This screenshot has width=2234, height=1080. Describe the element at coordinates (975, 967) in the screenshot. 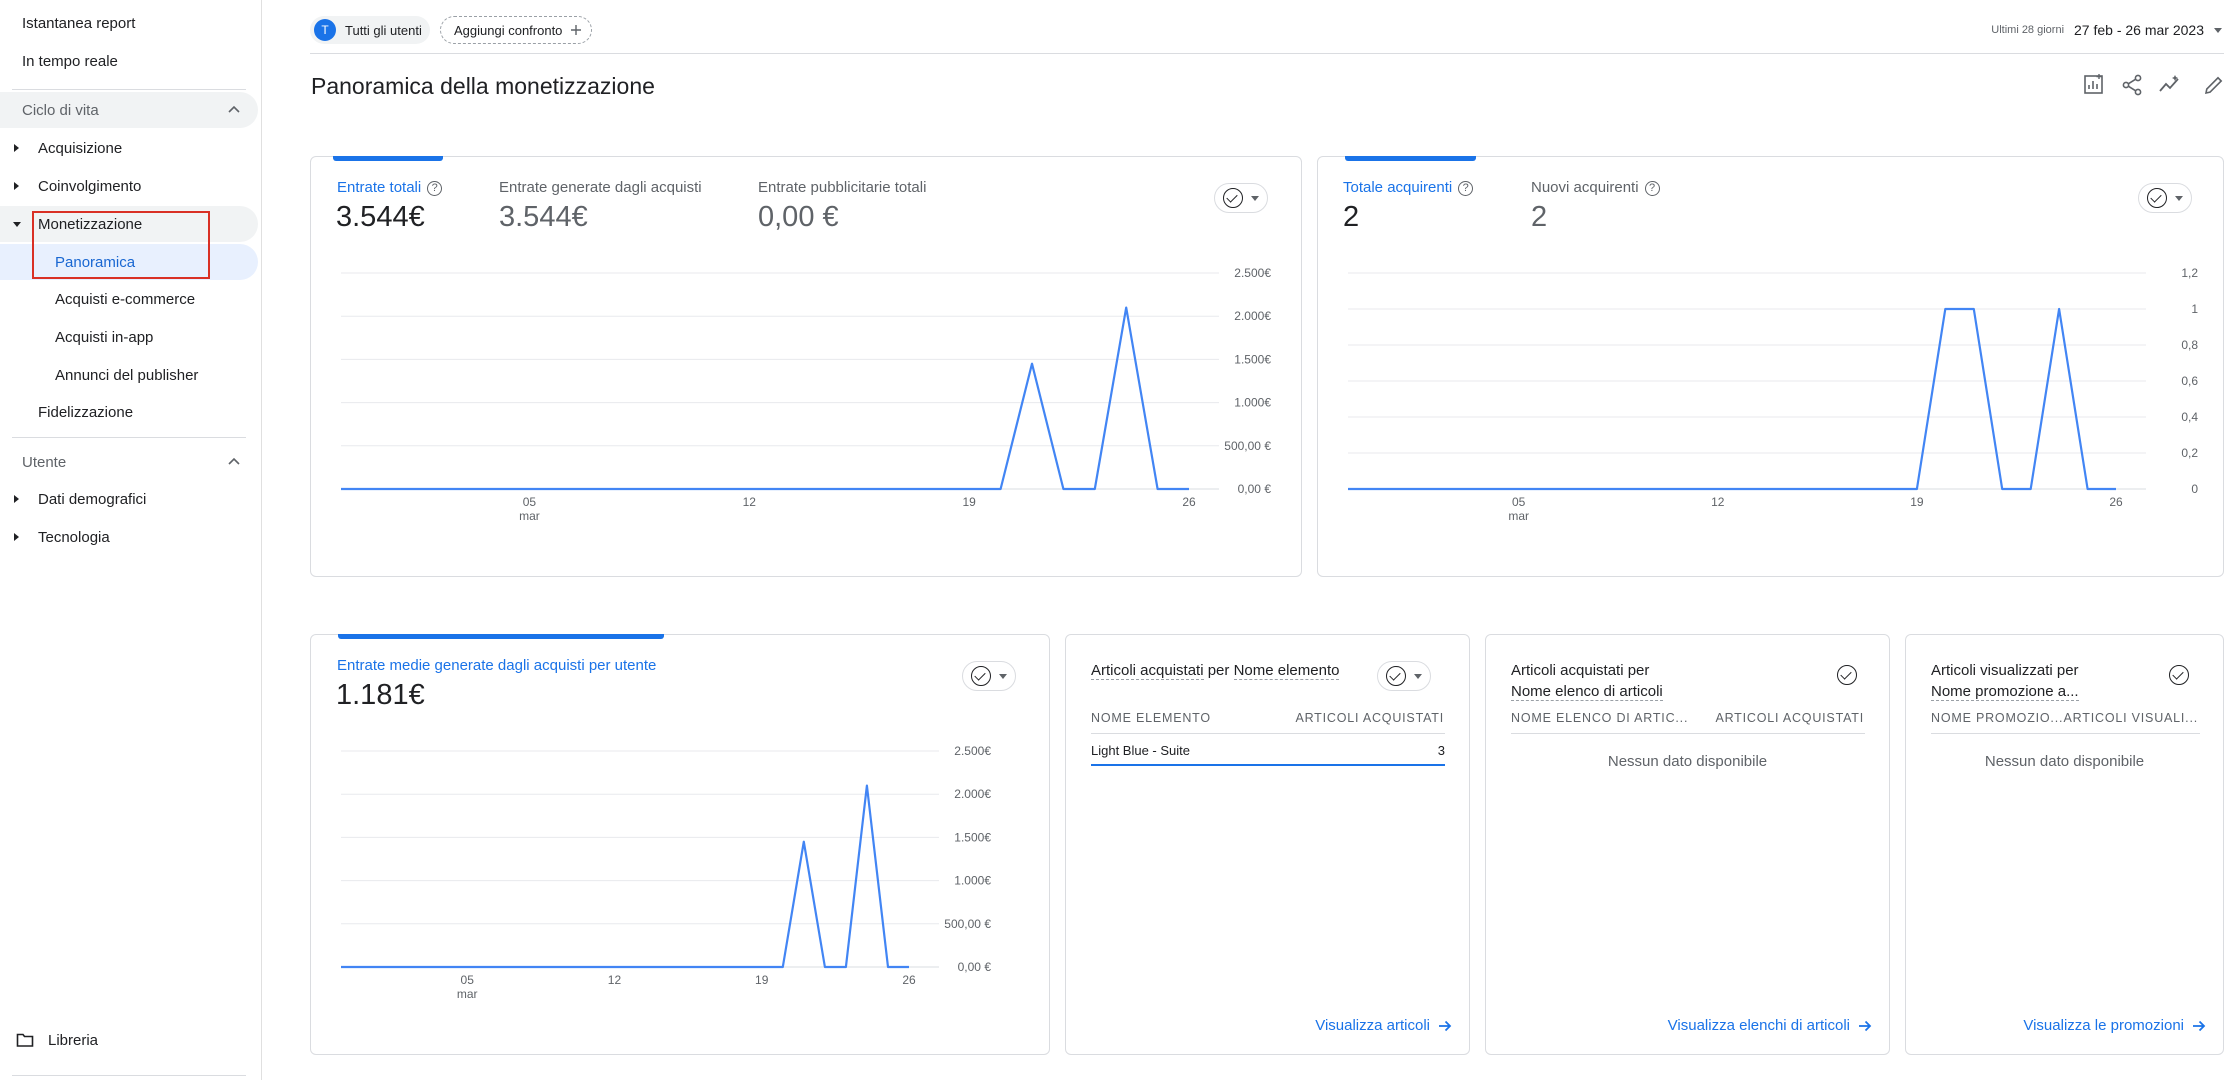

I see `y-tick-label: 0,00 €` at that location.